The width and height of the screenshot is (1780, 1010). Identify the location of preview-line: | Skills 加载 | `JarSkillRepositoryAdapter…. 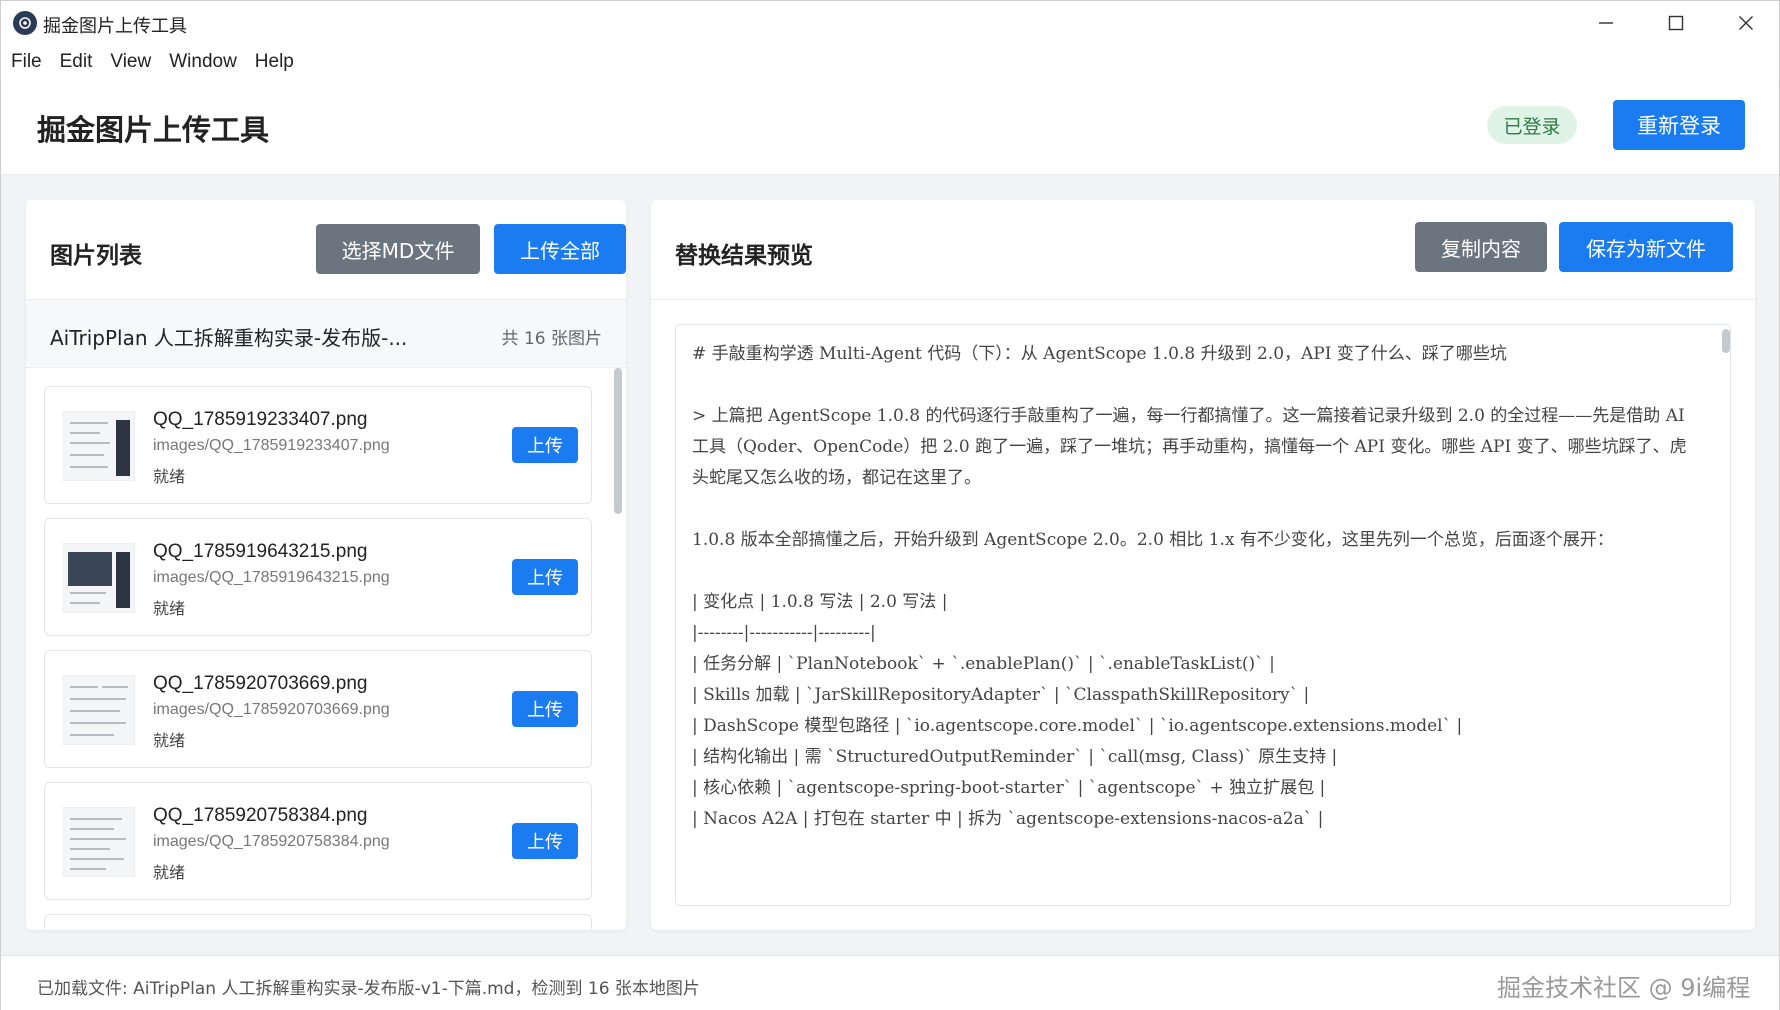
(1001, 695).